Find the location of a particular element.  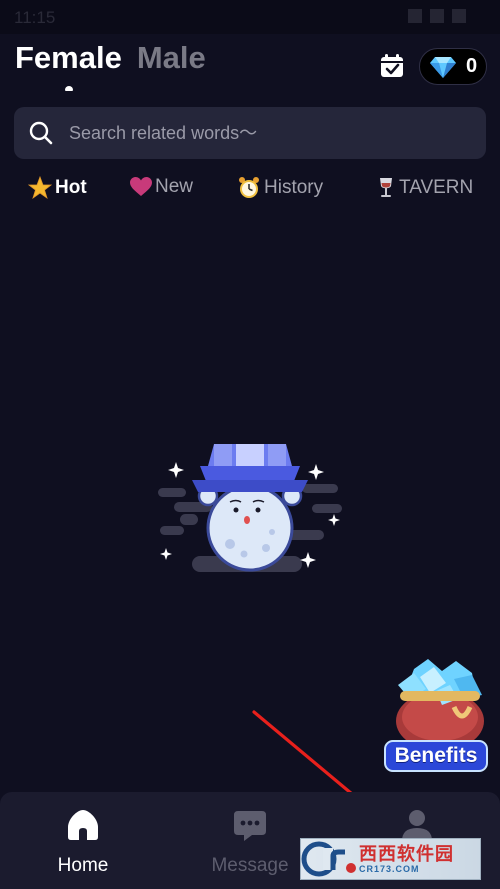

benefits-button: Benefits is located at coordinates (437, 716).